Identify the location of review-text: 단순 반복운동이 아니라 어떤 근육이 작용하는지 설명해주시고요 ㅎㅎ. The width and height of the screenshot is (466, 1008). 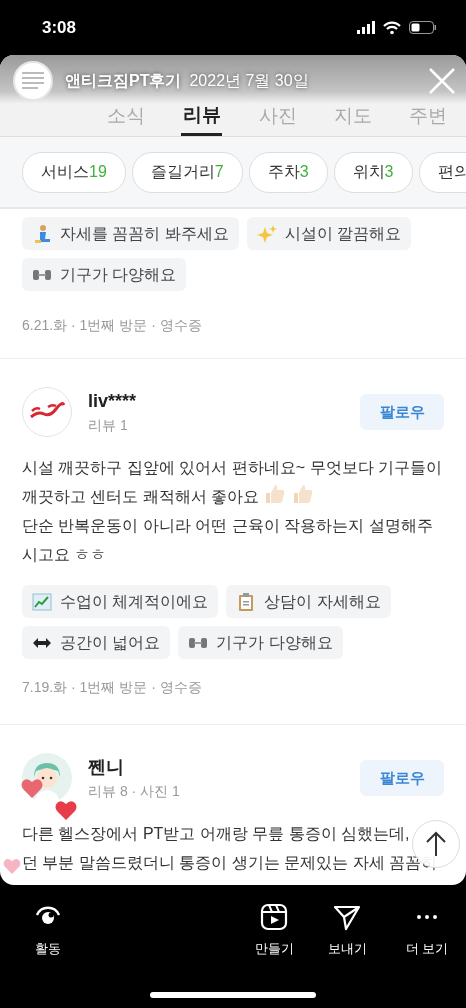
(228, 540).